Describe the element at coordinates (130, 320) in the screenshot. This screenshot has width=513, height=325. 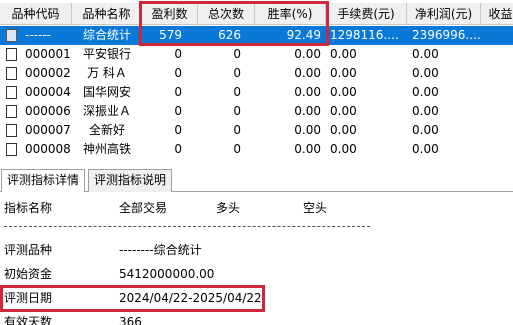
I see `detail-value-valid-days: 366` at that location.